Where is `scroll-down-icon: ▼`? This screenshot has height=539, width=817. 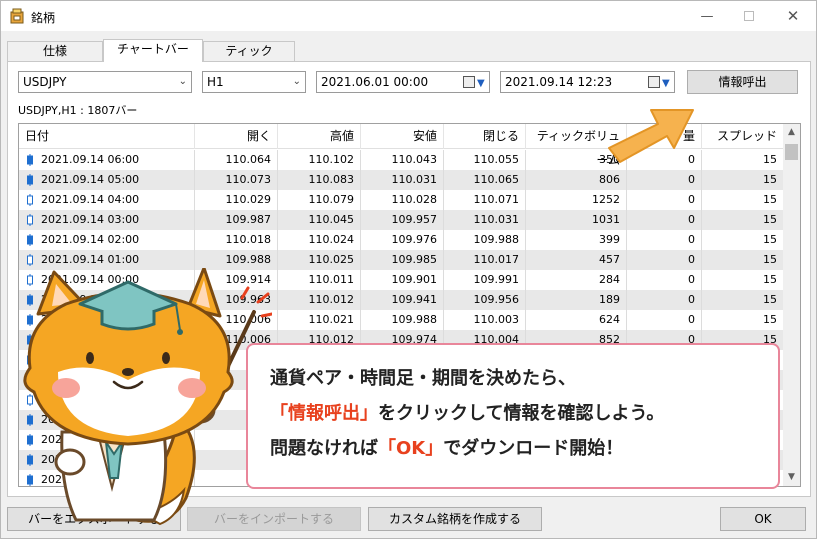
scroll-down-icon: ▼ is located at coordinates (791, 477).